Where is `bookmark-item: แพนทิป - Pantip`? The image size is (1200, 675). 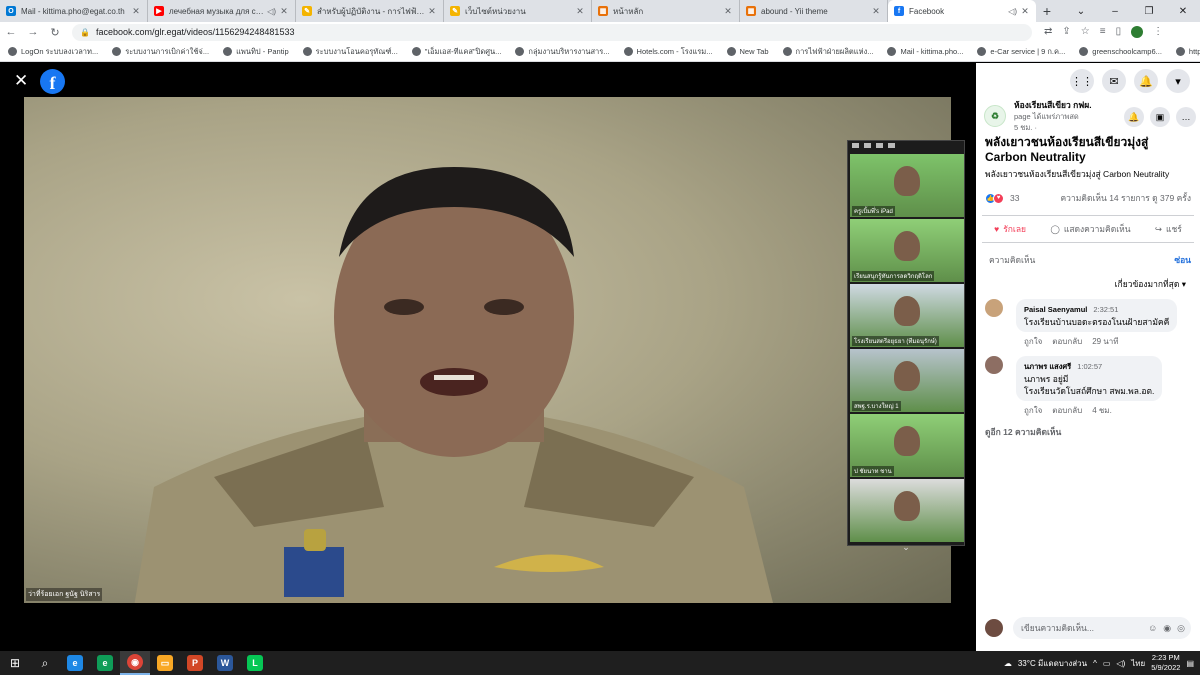
bookmark-item: แพนทิป - Pantip is located at coordinates (256, 52).